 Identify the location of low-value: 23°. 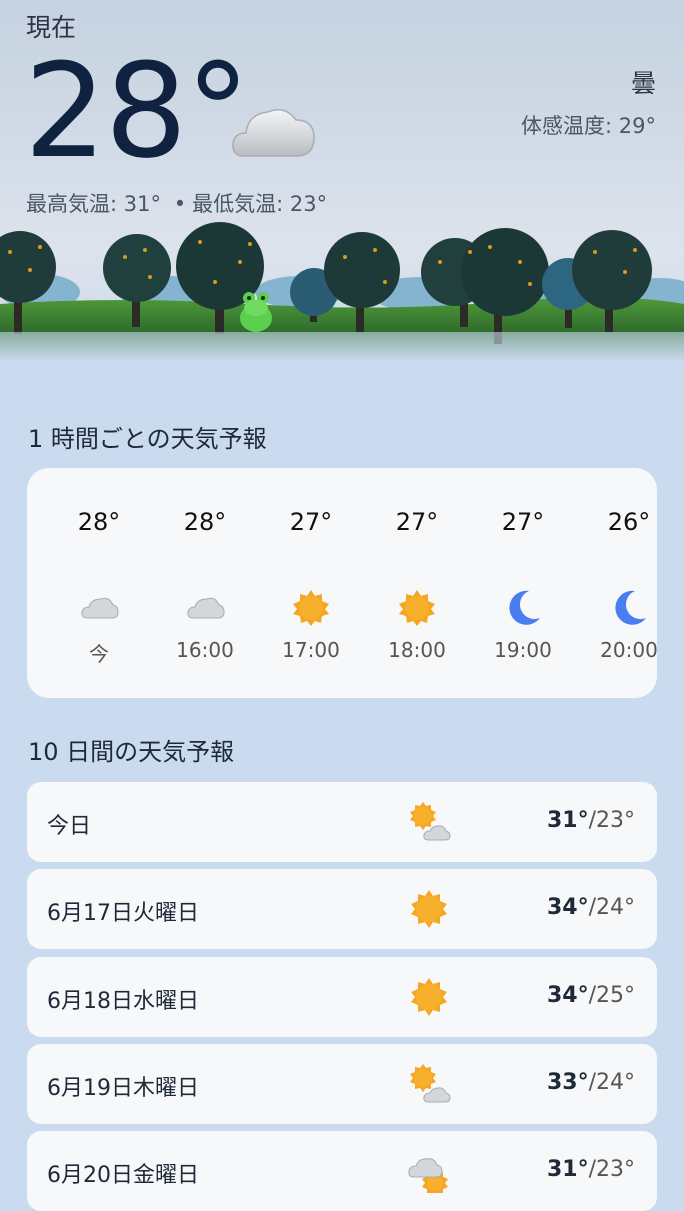
(308, 204).